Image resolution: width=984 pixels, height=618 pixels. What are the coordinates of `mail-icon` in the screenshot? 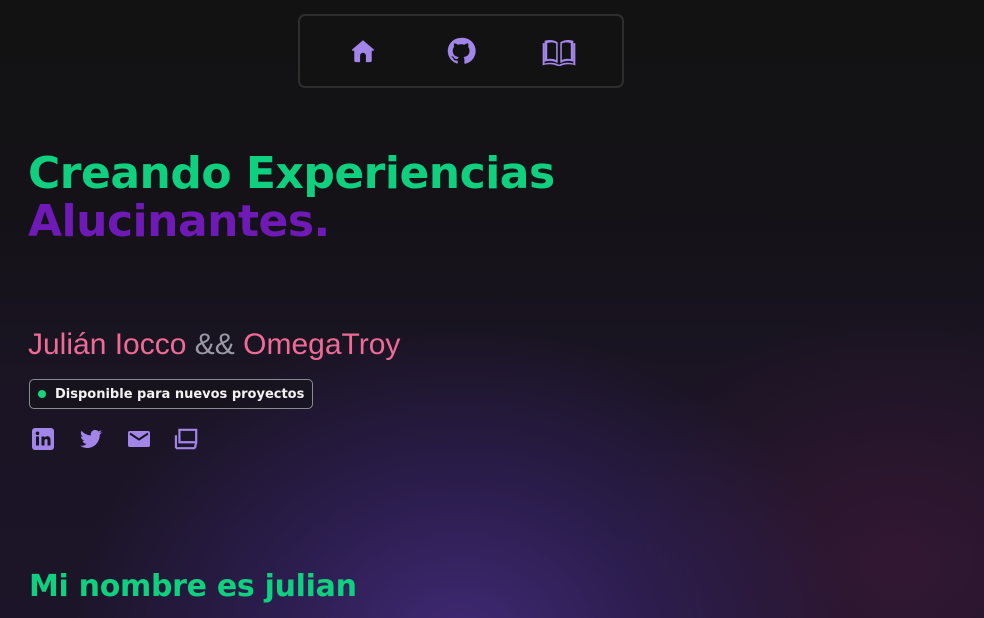 It's located at (139, 439).